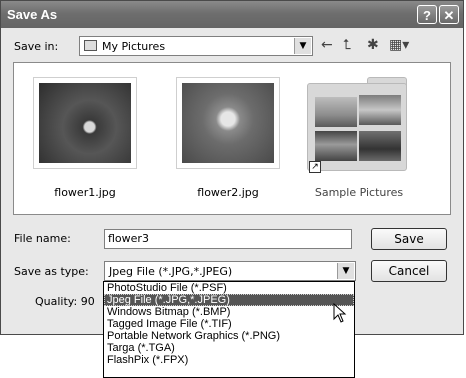  Describe the element at coordinates (65, 301) in the screenshot. I see `quality-label: Quality: 90` at that location.